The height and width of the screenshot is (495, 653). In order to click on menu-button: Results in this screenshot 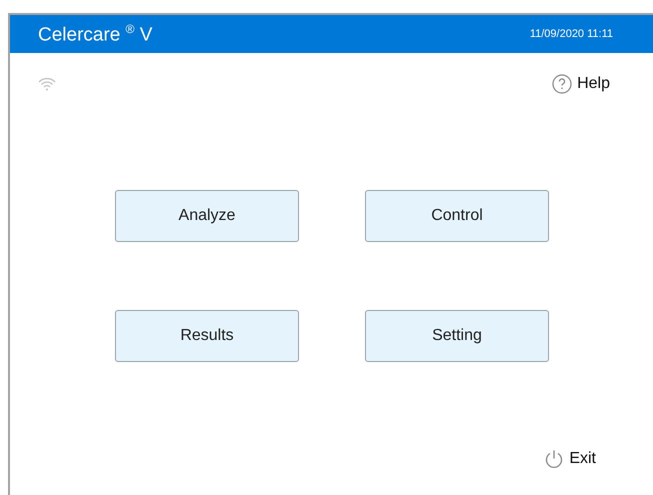, I will do `click(207, 336)`.